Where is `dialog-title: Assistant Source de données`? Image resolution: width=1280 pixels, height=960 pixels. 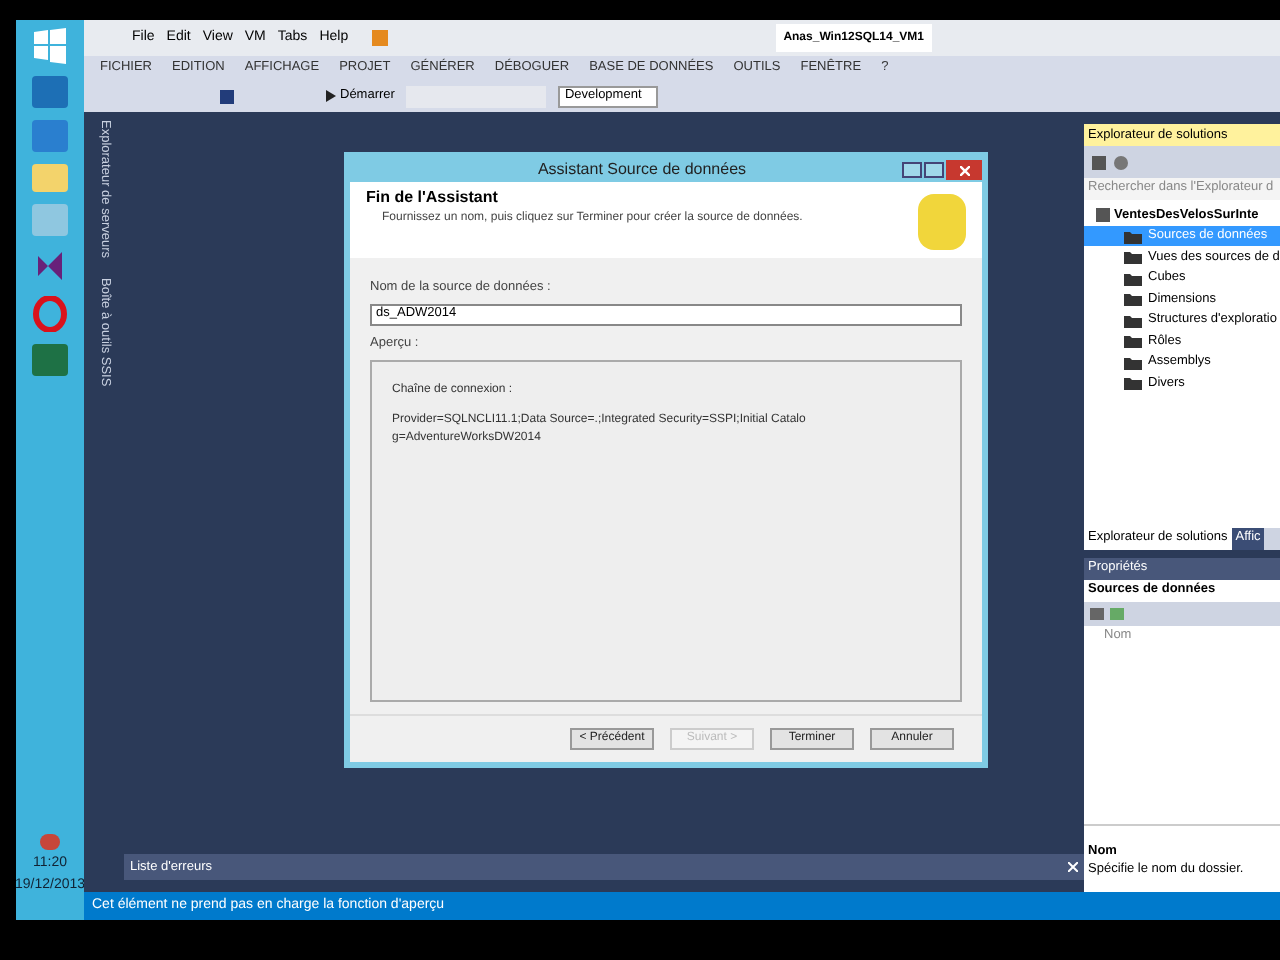 dialog-title: Assistant Source de données is located at coordinates (642, 170).